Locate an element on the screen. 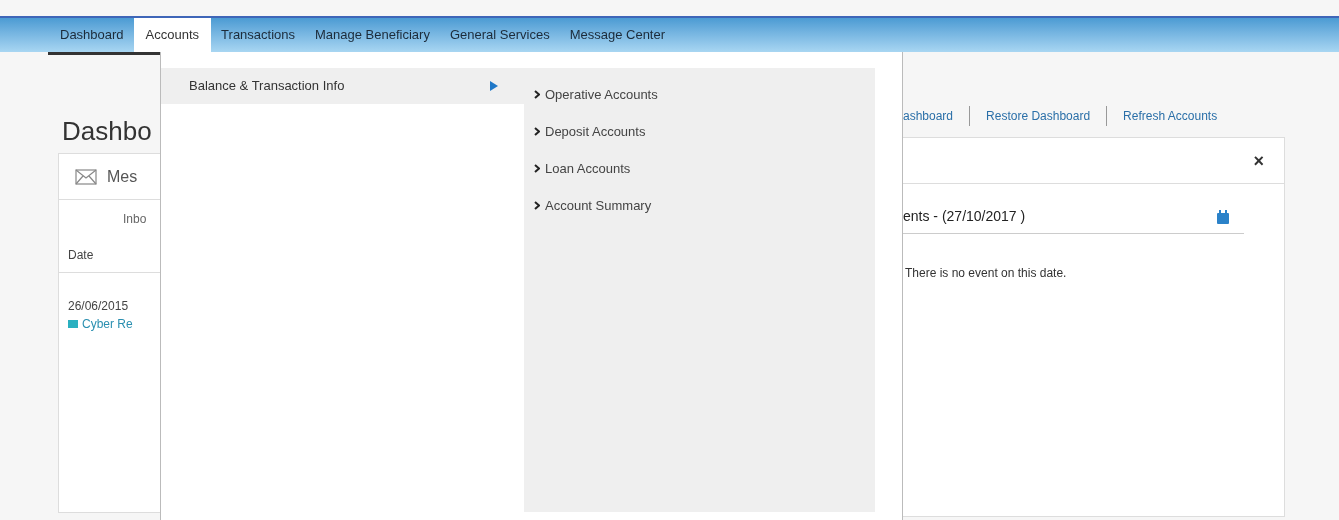  submenu-link: Operative Accounts is located at coordinates (699, 94).